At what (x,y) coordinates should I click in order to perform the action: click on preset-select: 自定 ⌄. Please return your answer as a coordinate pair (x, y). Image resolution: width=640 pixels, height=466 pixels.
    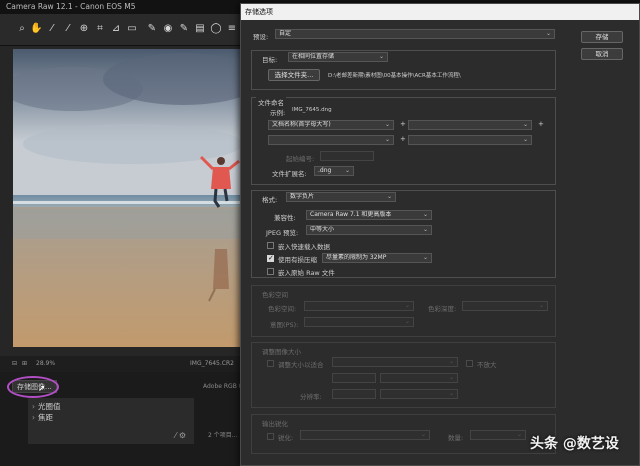
    Looking at the image, I should click on (415, 34).